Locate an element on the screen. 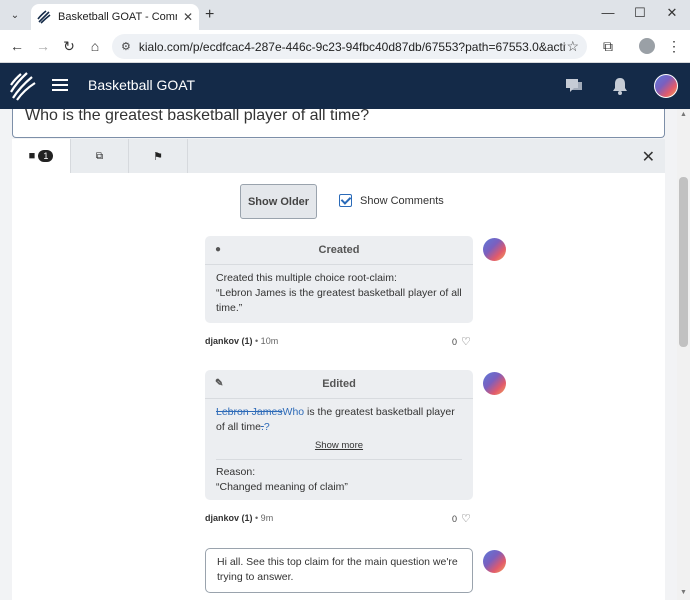 The image size is (690, 600). show-older-button: Show Older is located at coordinates (278, 201).